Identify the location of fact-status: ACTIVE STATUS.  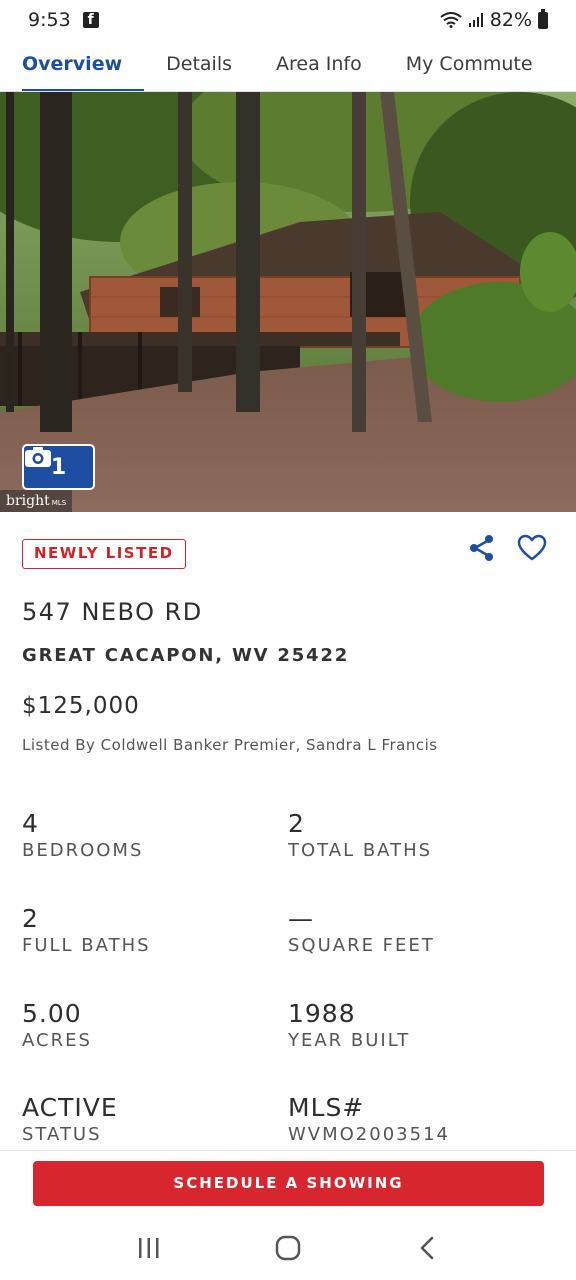
(147, 1118).